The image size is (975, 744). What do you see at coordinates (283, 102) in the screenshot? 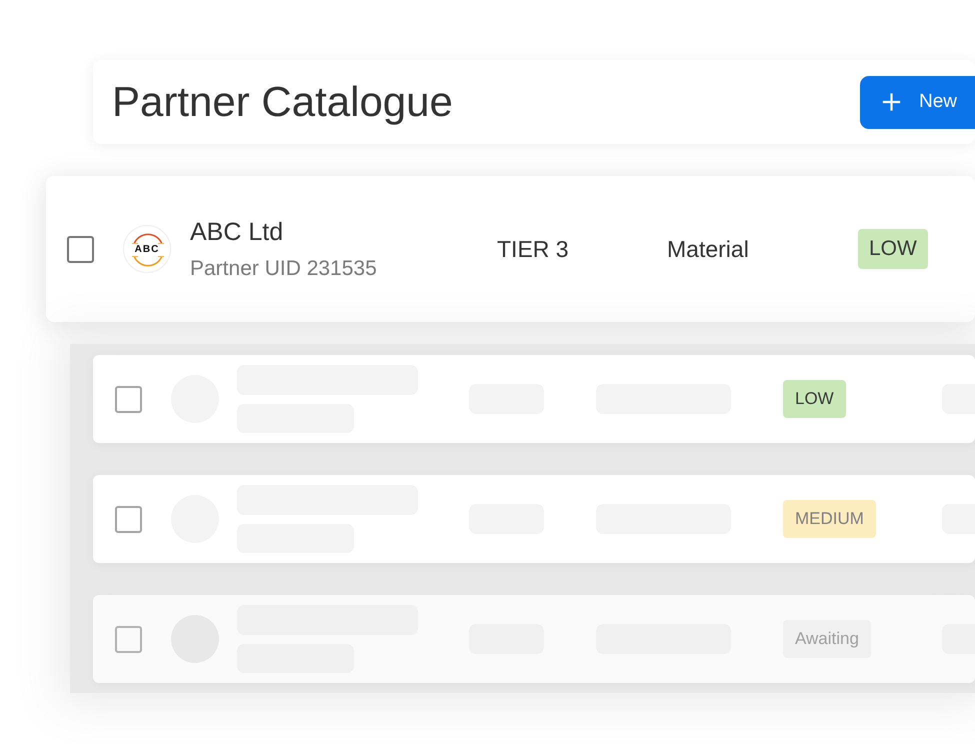
I see `page-title: Partner Catalogue` at bounding box center [283, 102].